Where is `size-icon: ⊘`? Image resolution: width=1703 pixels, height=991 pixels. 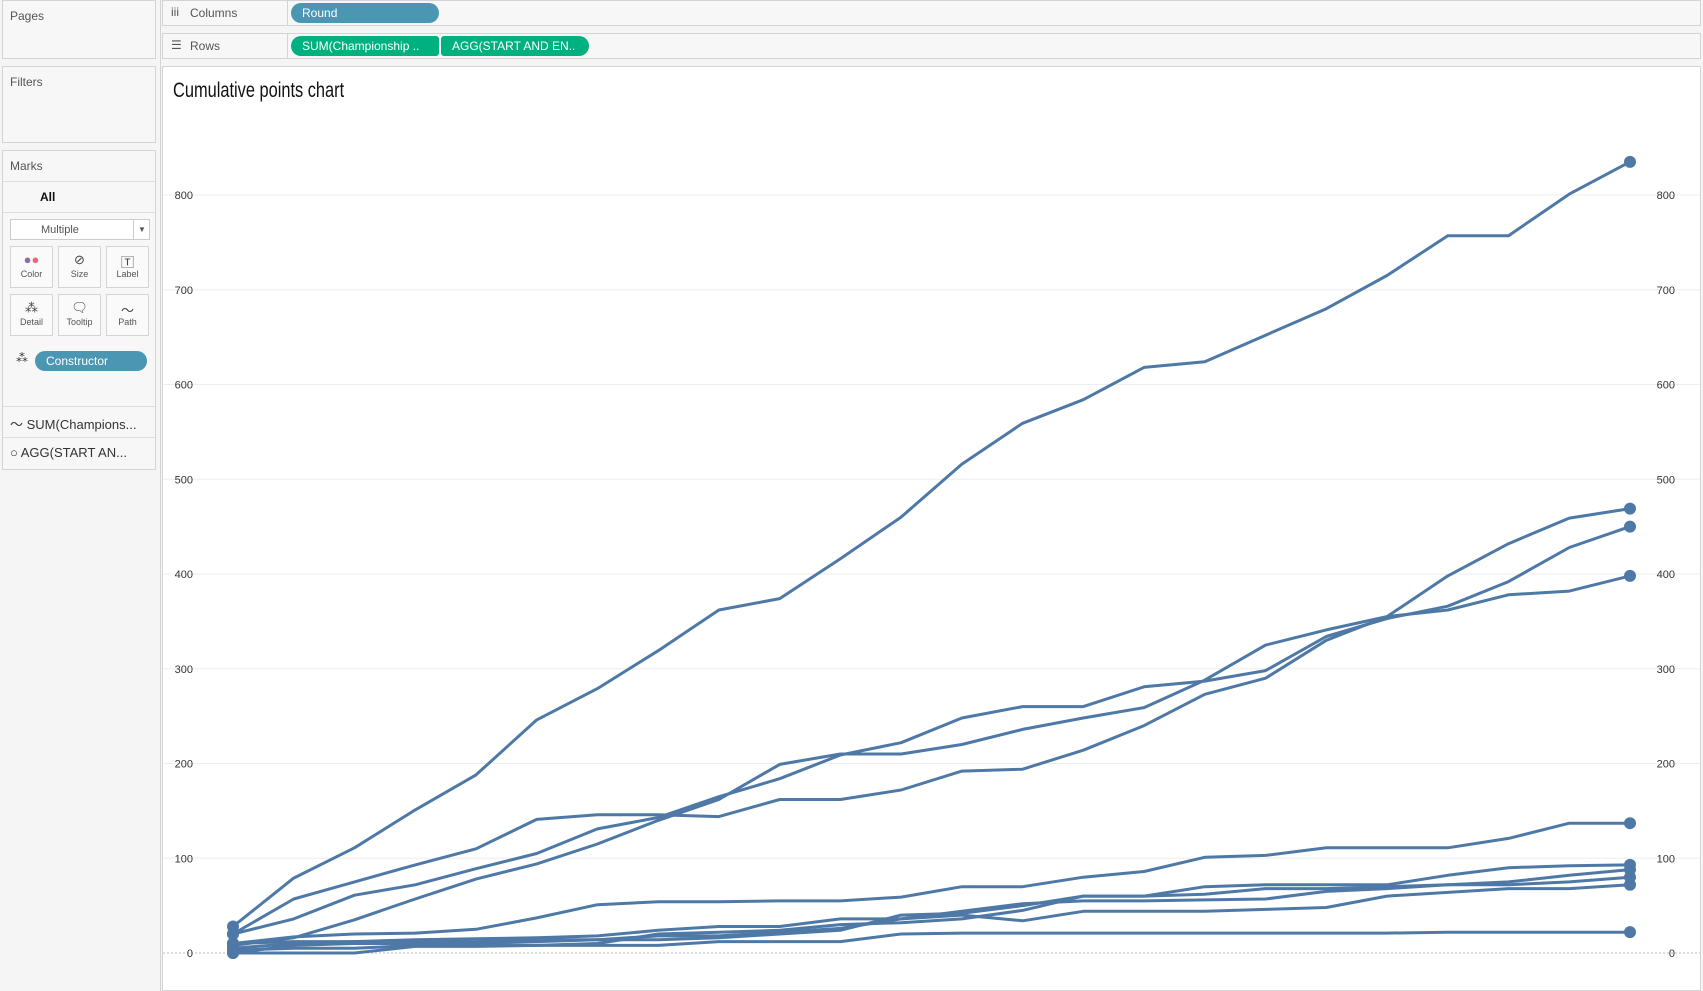
size-icon: ⊘ is located at coordinates (79, 259).